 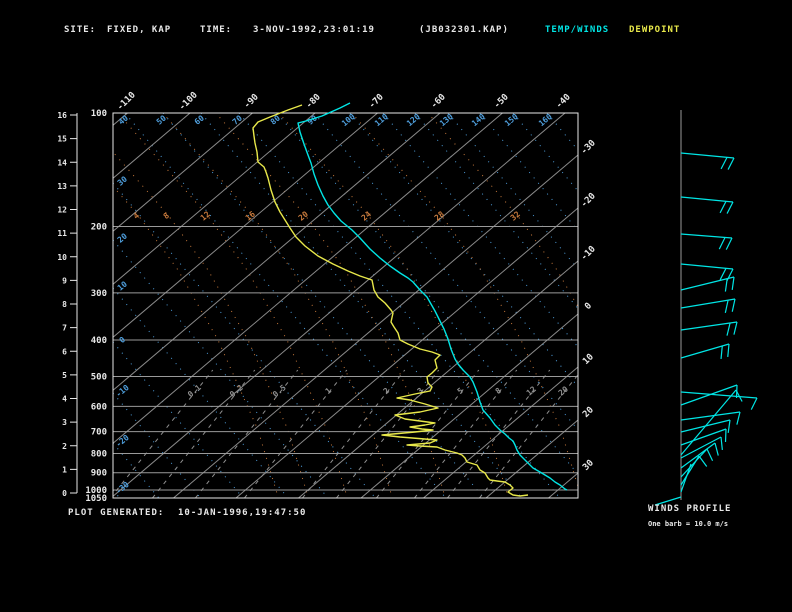 What do you see at coordinates (126, 101) in the screenshot?
I see `svg-text: -110` at bounding box center [126, 101].